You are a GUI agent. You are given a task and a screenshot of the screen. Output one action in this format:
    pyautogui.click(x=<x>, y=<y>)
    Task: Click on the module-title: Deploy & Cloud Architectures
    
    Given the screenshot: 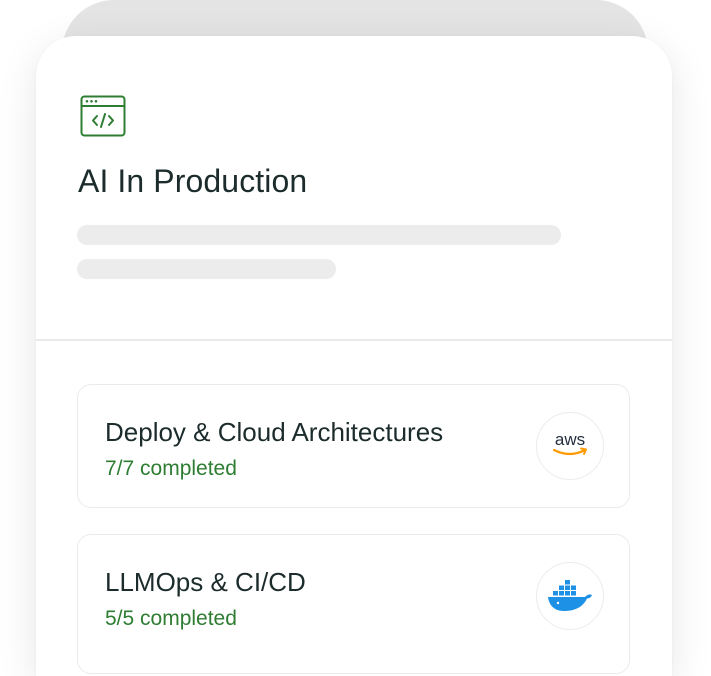 What is the action you would take?
    pyautogui.click(x=274, y=432)
    